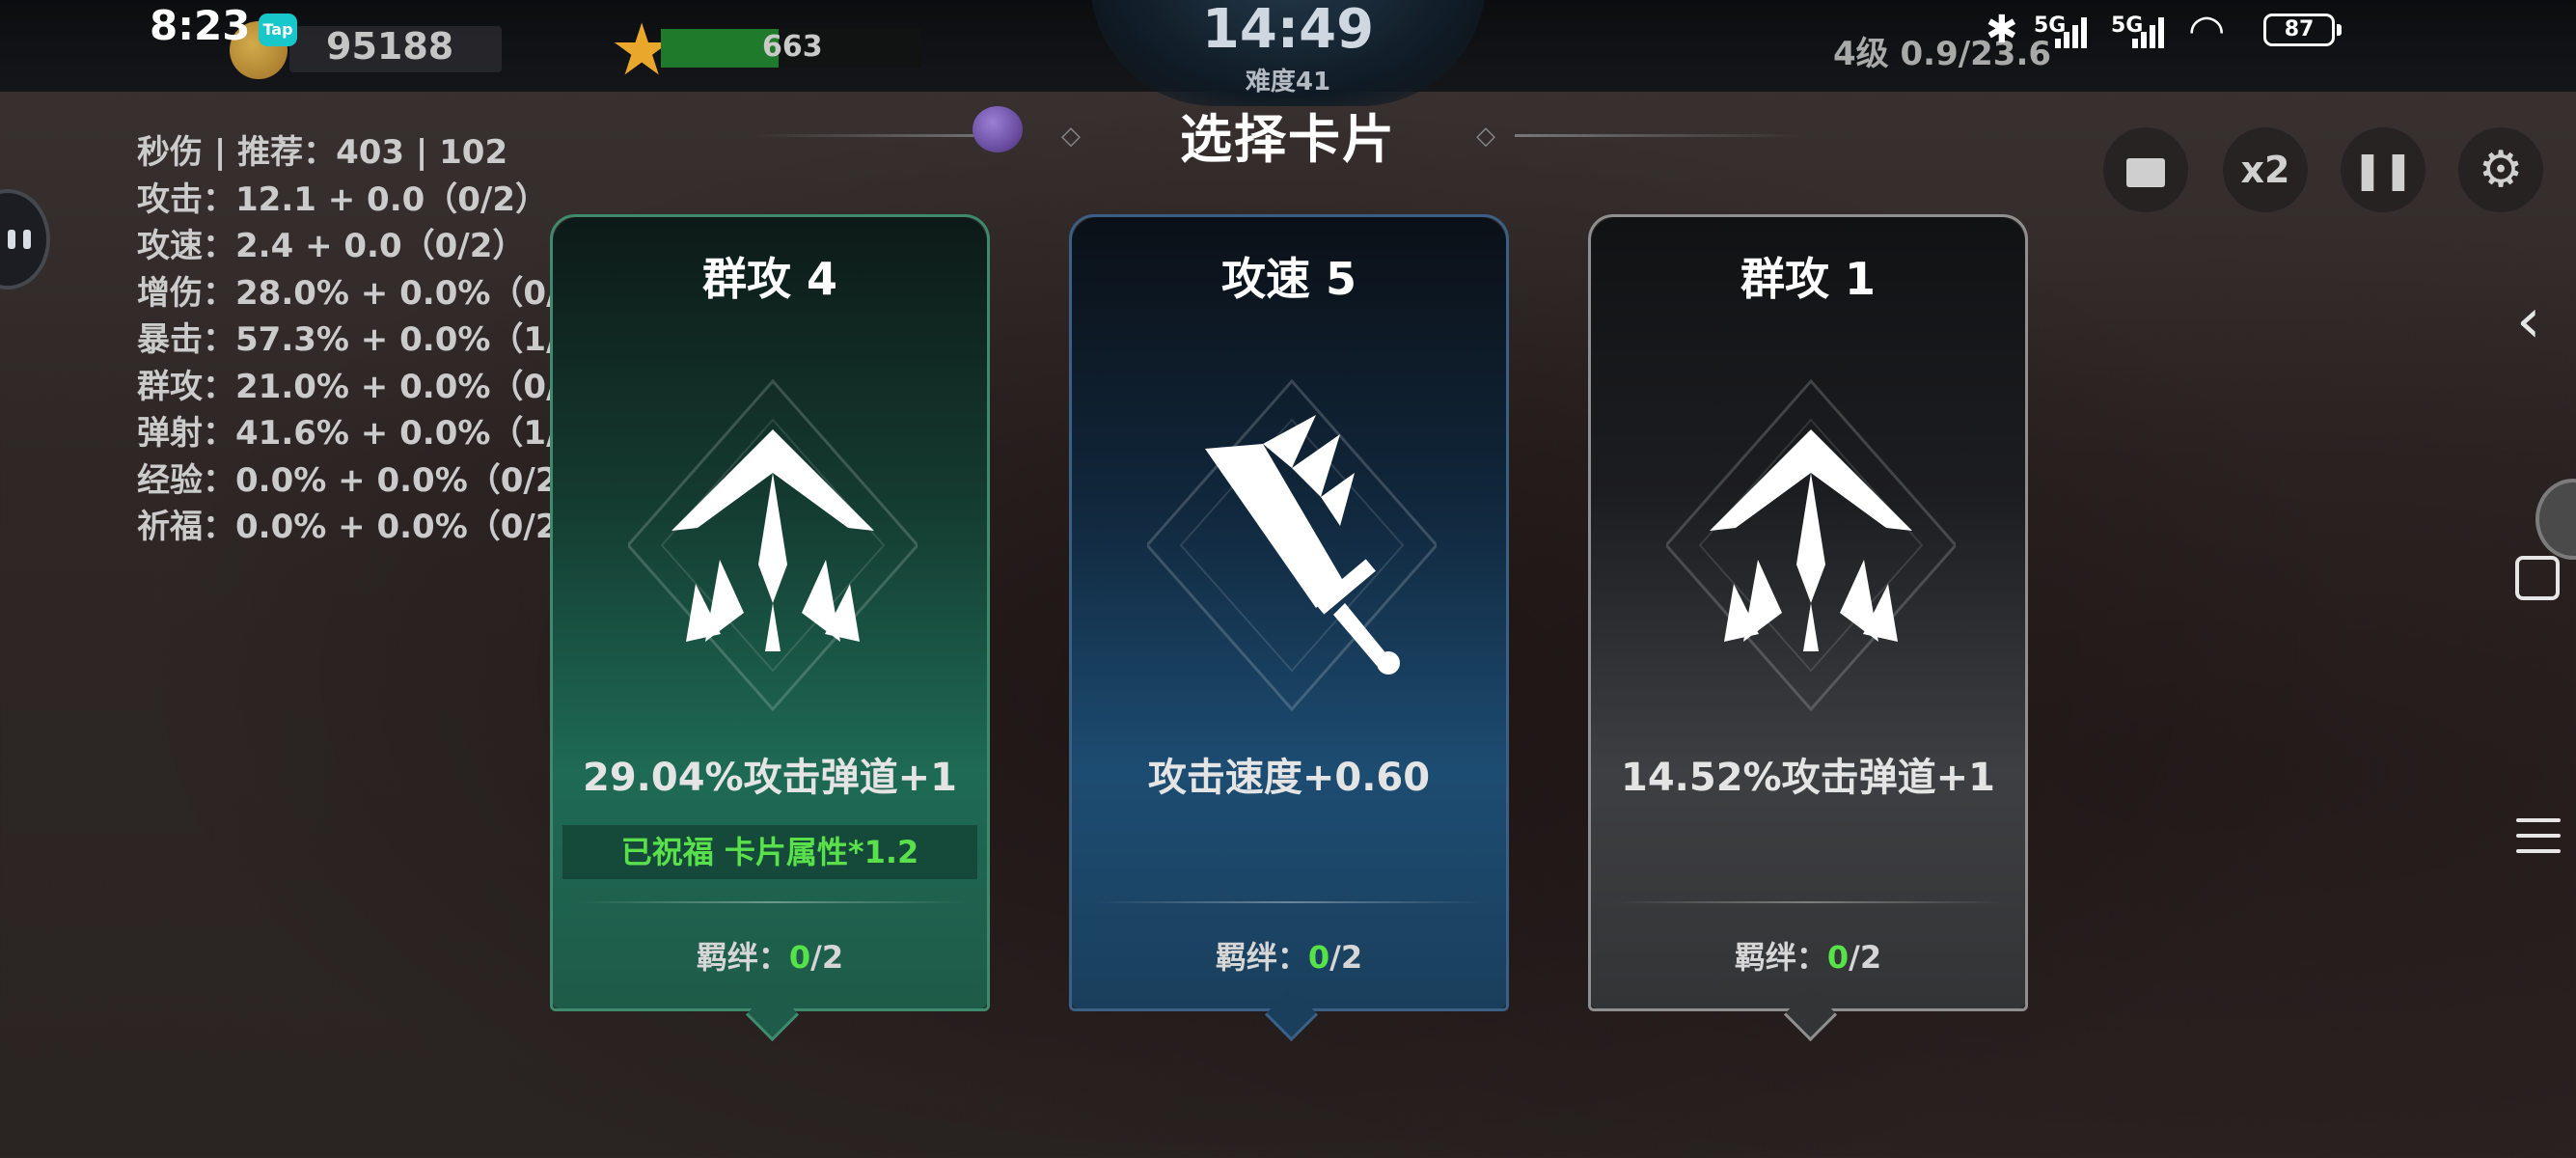  I want to click on wifi-icon: ◠, so click(2207, 30).